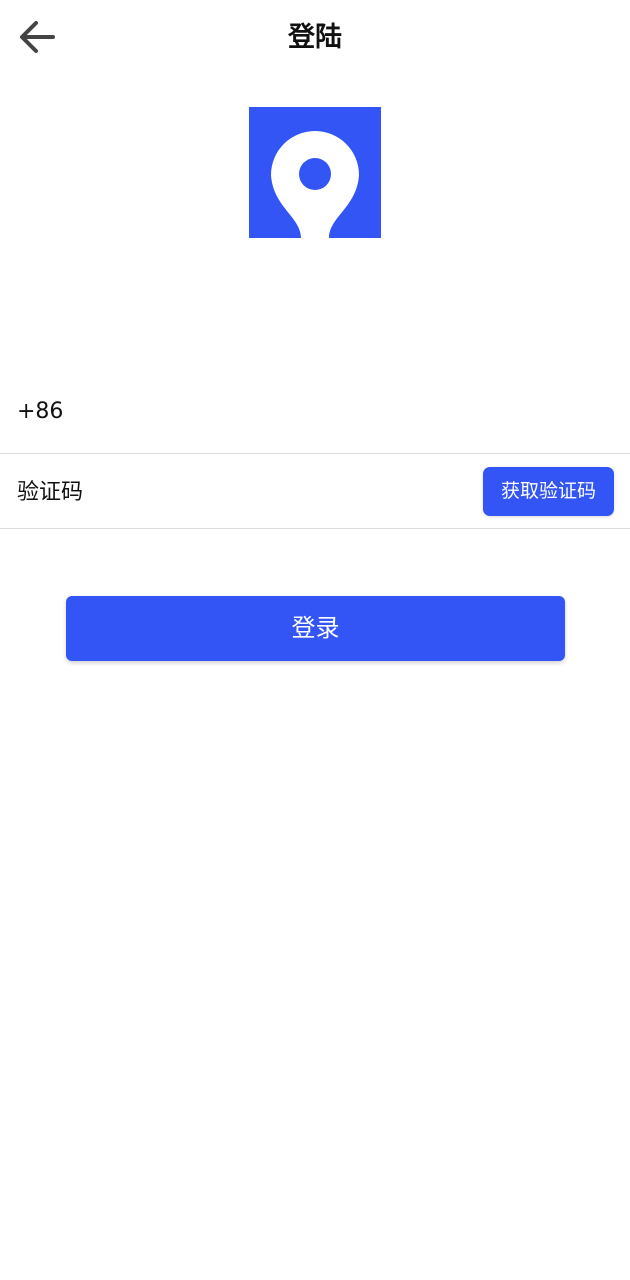 This screenshot has width=630, height=1280. What do you see at coordinates (315, 172) in the screenshot?
I see `location-pin-icon` at bounding box center [315, 172].